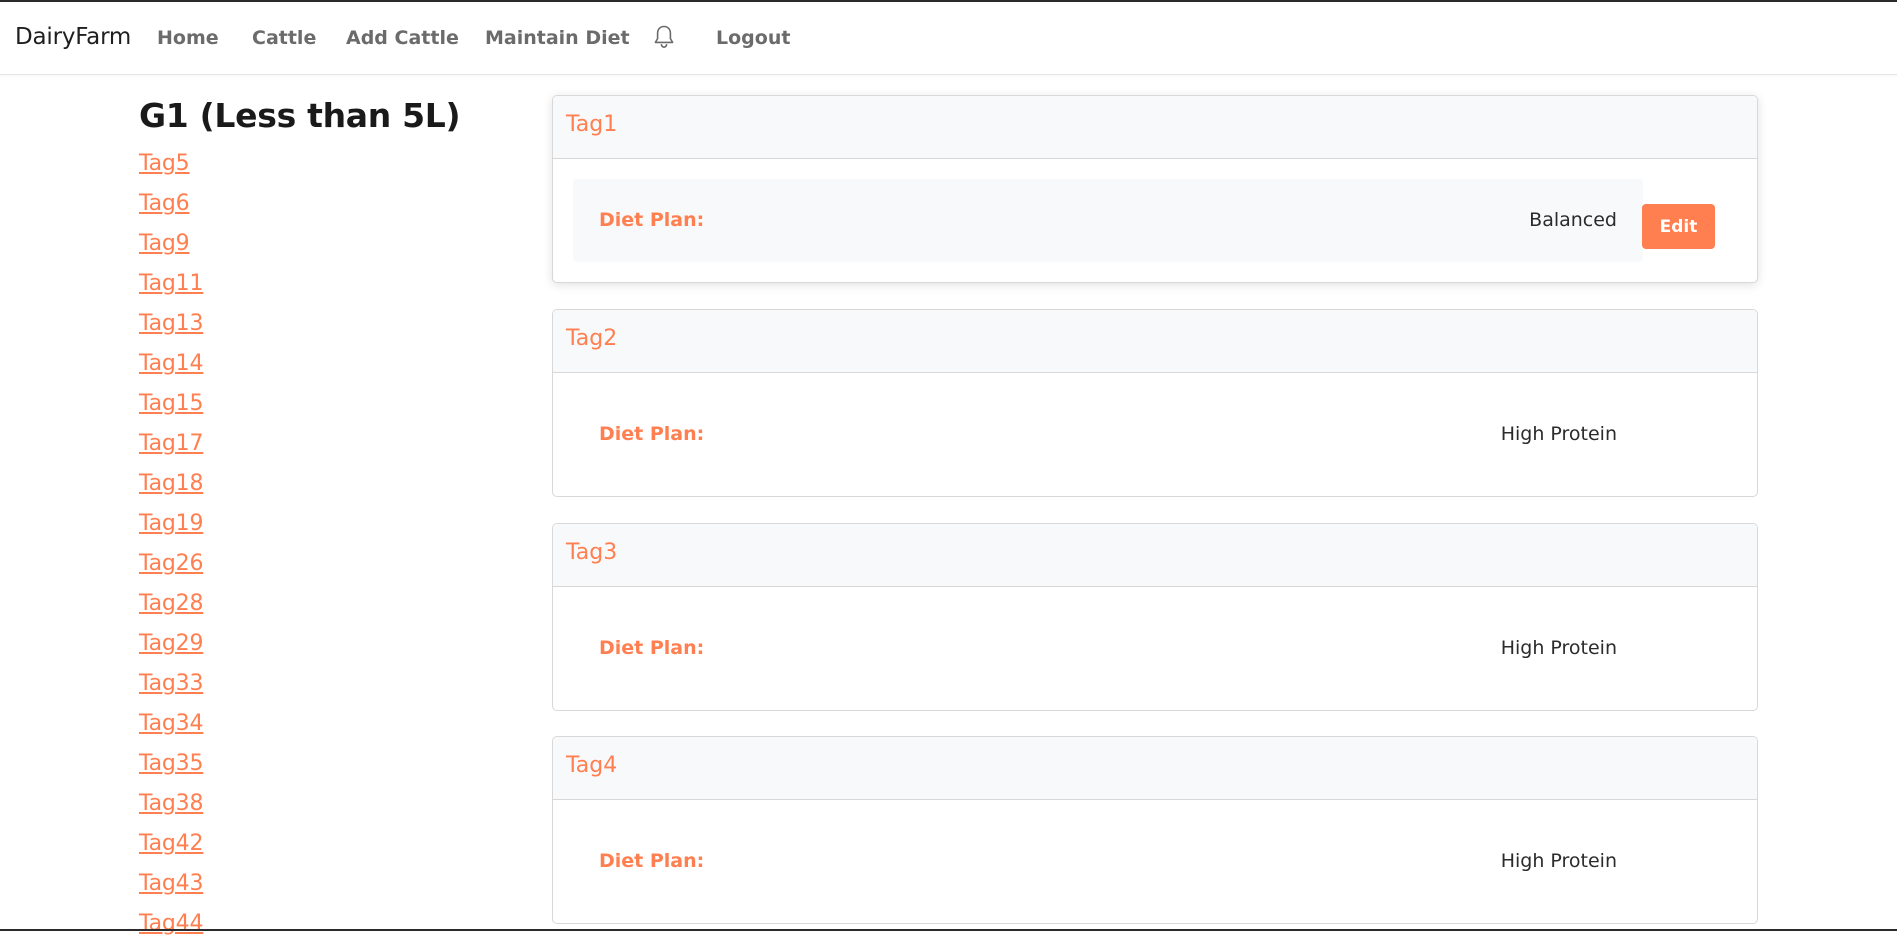  What do you see at coordinates (1573, 220) in the screenshot?
I see `diet-plan-value: Balanced` at bounding box center [1573, 220].